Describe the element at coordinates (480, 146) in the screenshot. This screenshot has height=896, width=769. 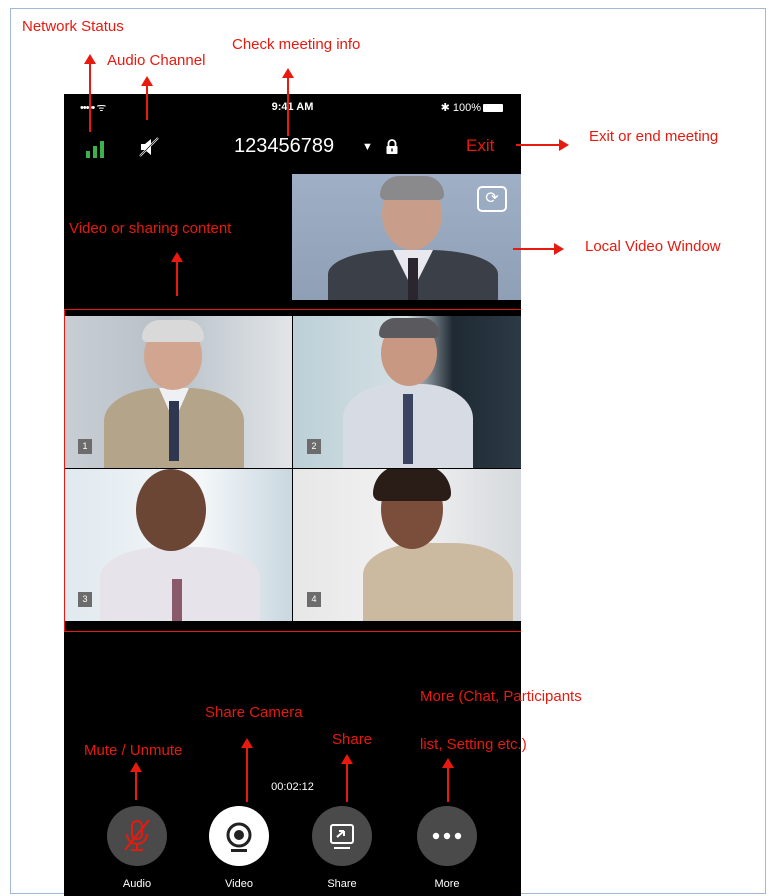
I see `exit-button: Exit` at that location.